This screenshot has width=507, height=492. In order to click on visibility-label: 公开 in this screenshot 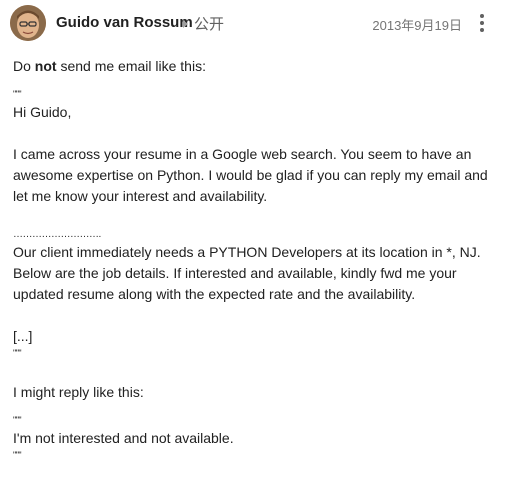, I will do `click(209, 24)`.